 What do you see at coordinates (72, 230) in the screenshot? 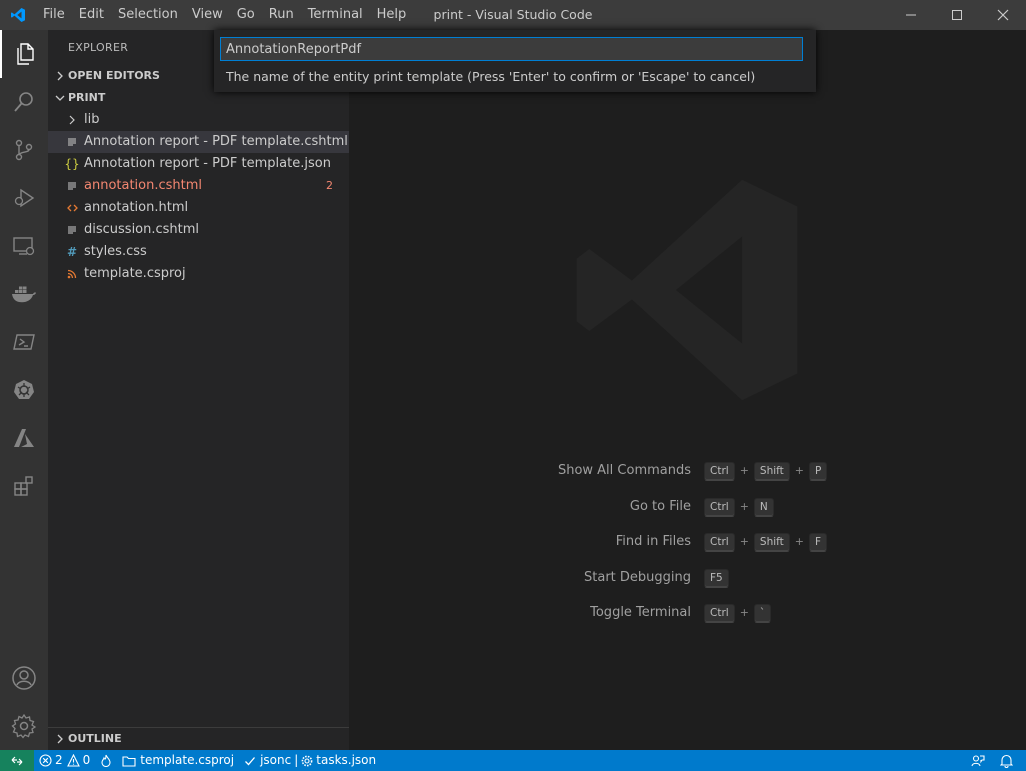
I see `lines-icon` at bounding box center [72, 230].